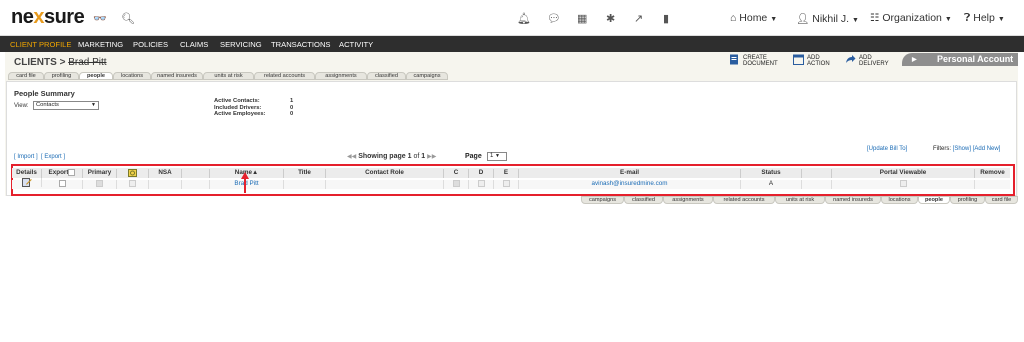 The image size is (1024, 342). I want to click on col-icon, so click(133, 173).